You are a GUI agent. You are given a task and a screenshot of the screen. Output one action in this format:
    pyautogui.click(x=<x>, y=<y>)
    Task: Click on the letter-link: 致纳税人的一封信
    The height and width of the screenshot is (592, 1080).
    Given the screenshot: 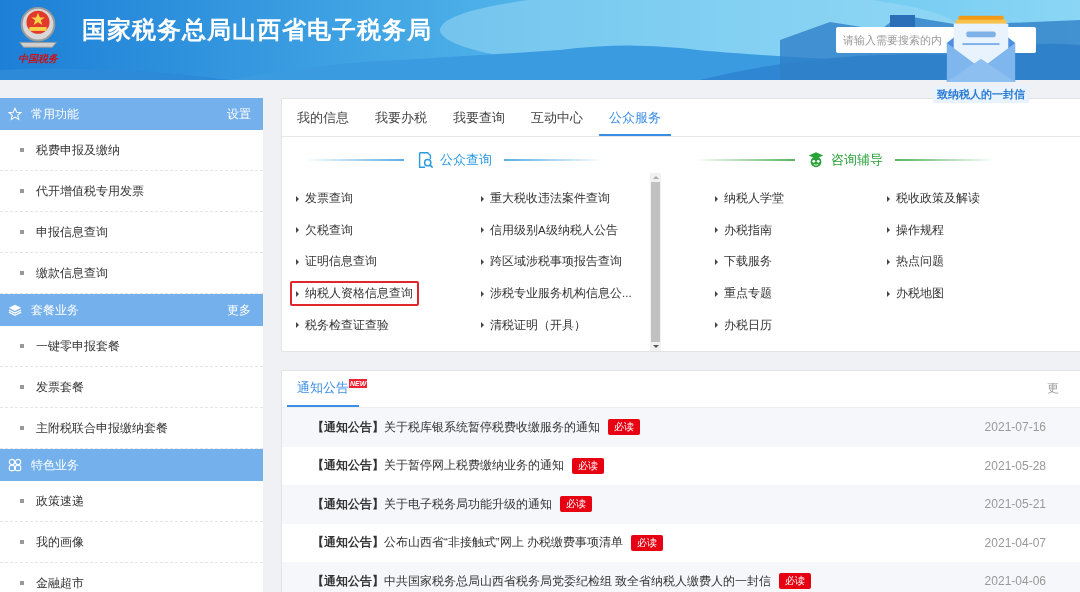 What is the action you would take?
    pyautogui.click(x=981, y=94)
    